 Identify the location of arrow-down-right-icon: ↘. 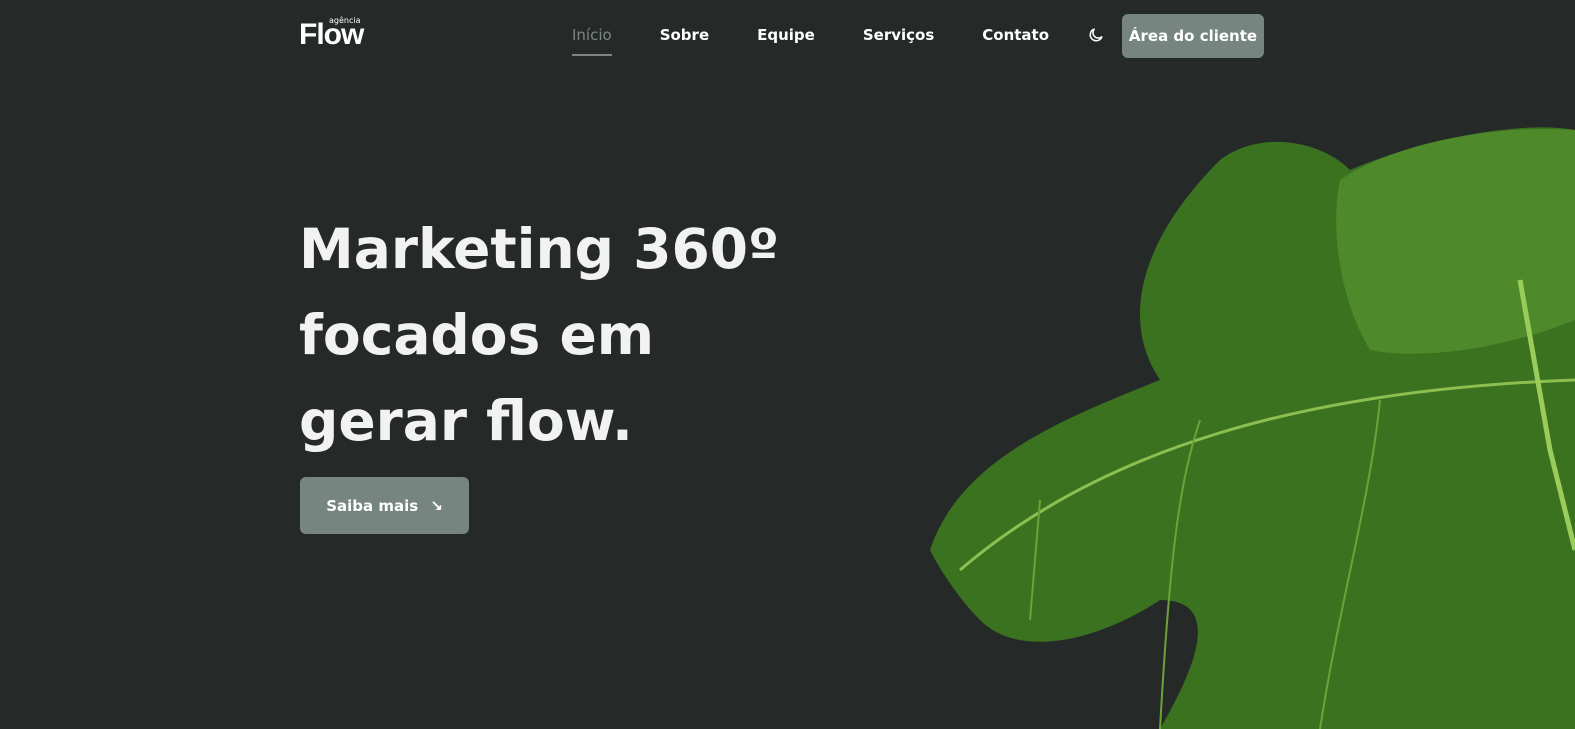
(436, 505).